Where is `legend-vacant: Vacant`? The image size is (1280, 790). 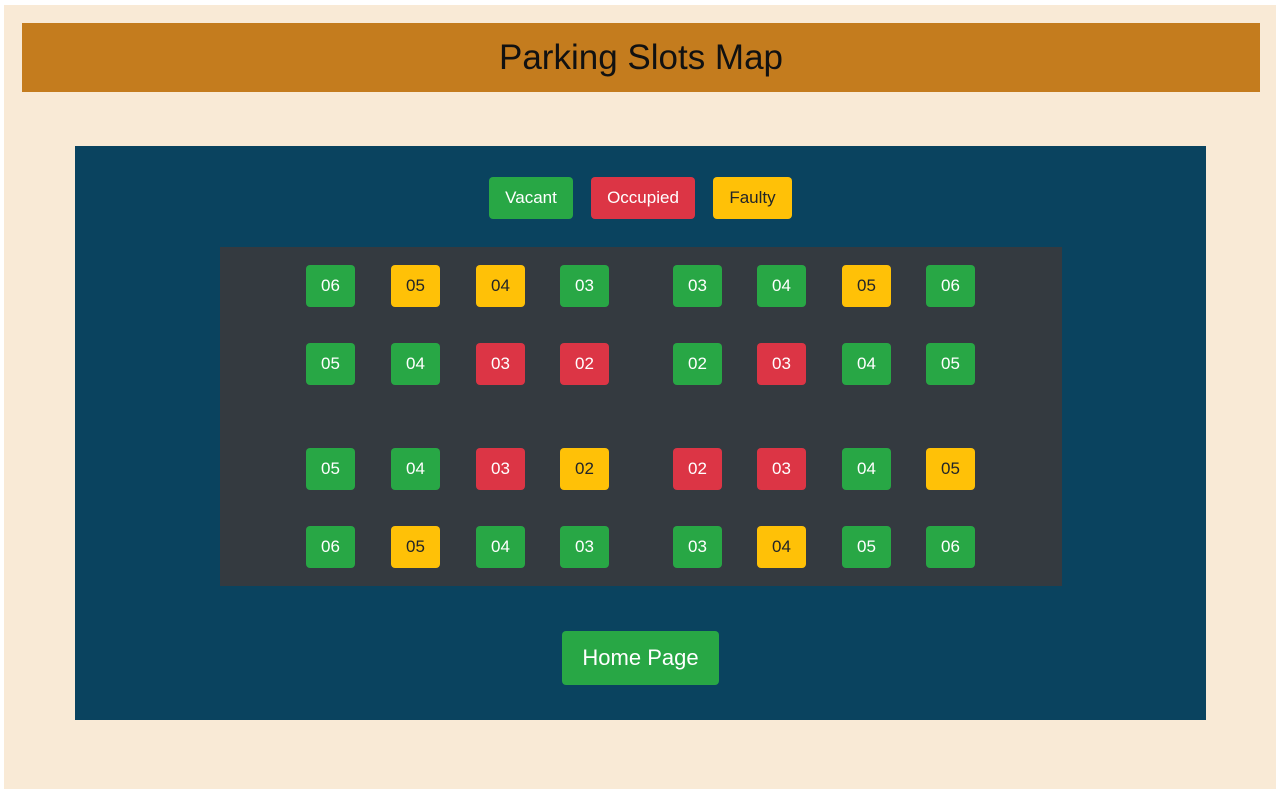 legend-vacant: Vacant is located at coordinates (531, 198).